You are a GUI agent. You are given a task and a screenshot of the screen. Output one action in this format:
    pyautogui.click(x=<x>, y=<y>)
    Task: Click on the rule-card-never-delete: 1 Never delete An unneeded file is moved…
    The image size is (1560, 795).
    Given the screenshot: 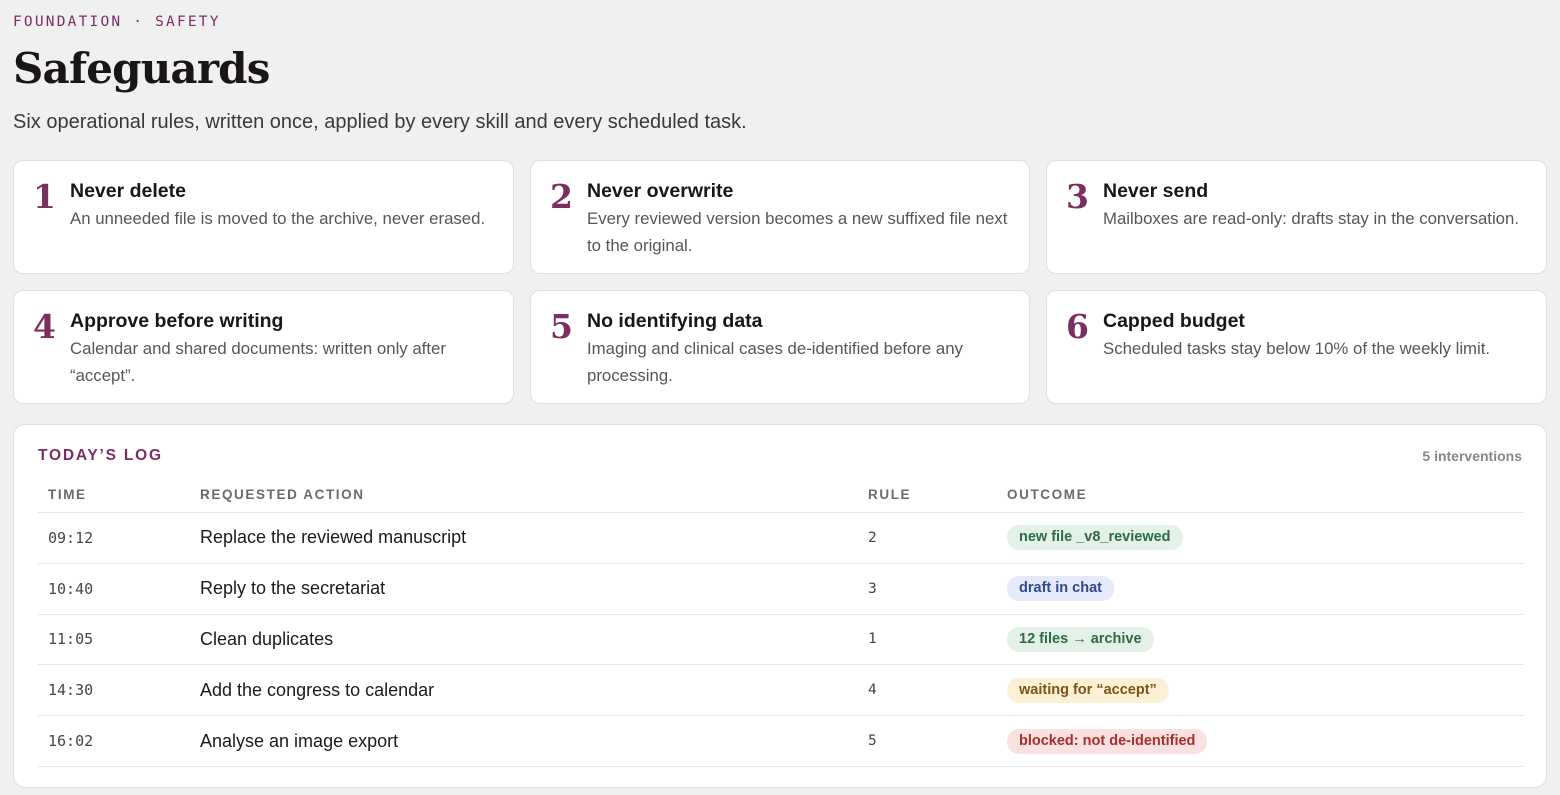 What is the action you would take?
    pyautogui.click(x=263, y=217)
    